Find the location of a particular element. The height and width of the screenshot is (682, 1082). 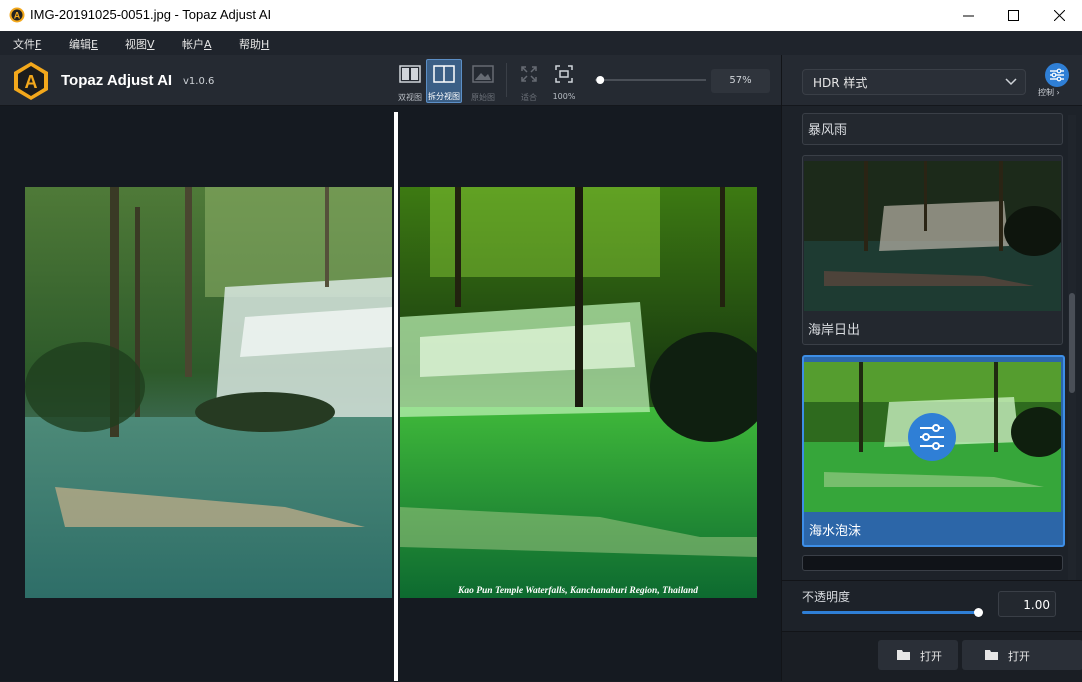

open-label-2: 打开 is located at coordinates (1019, 656).